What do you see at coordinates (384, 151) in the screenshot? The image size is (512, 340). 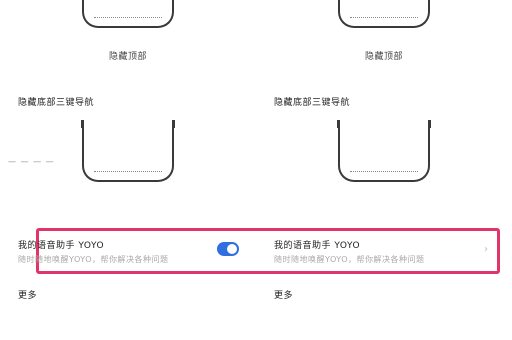 I see `phone-illustration-mid-right` at bounding box center [384, 151].